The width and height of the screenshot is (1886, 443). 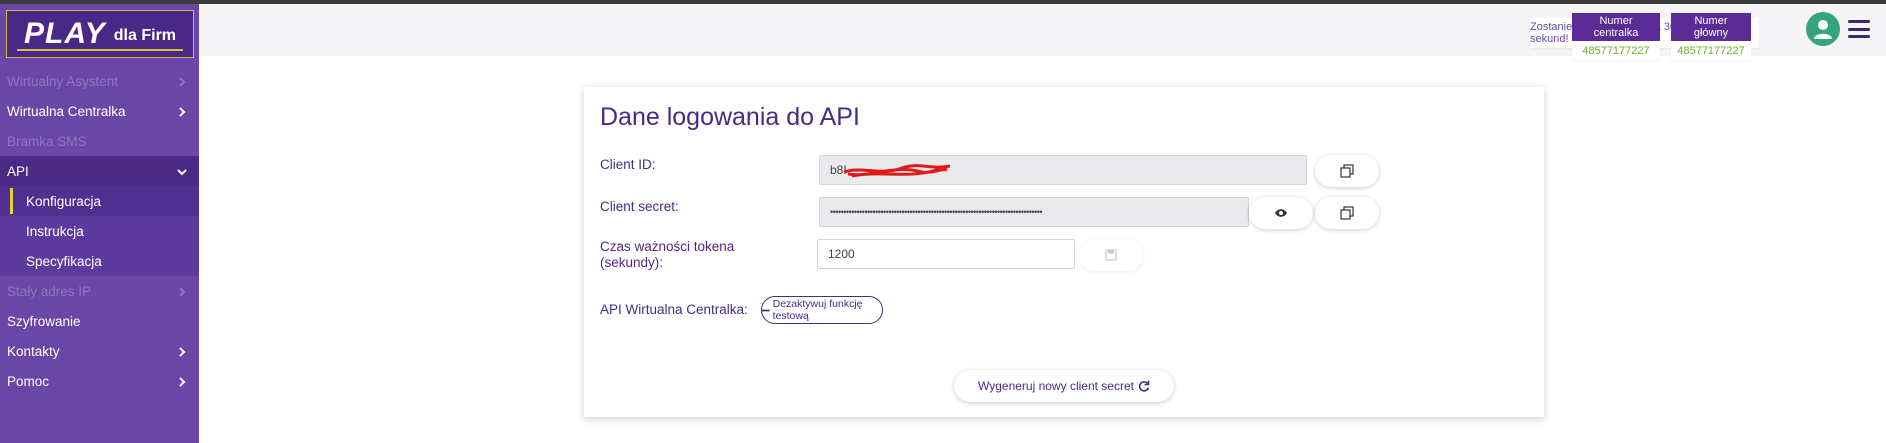 I want to click on sidebar-subitem-specyfikacja: Specyfikacja, so click(x=99, y=261).